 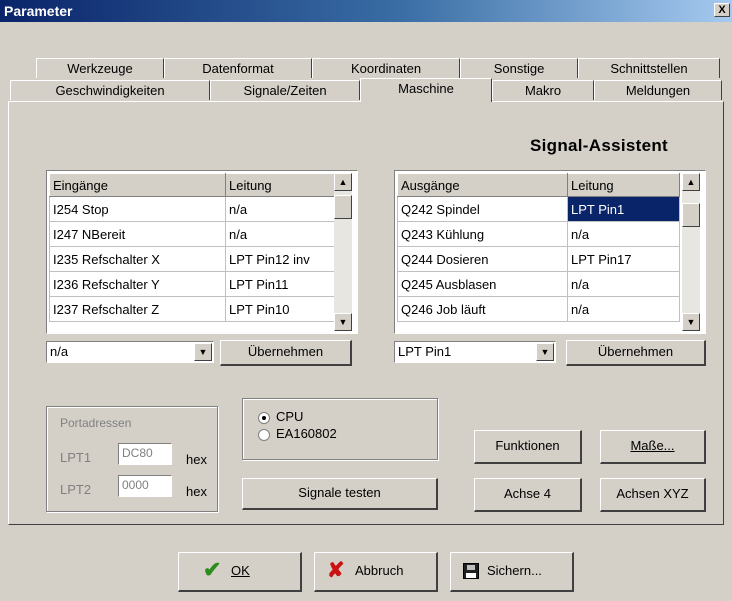 I want to click on table-row: I247 NBereit n/a, so click(x=192, y=234).